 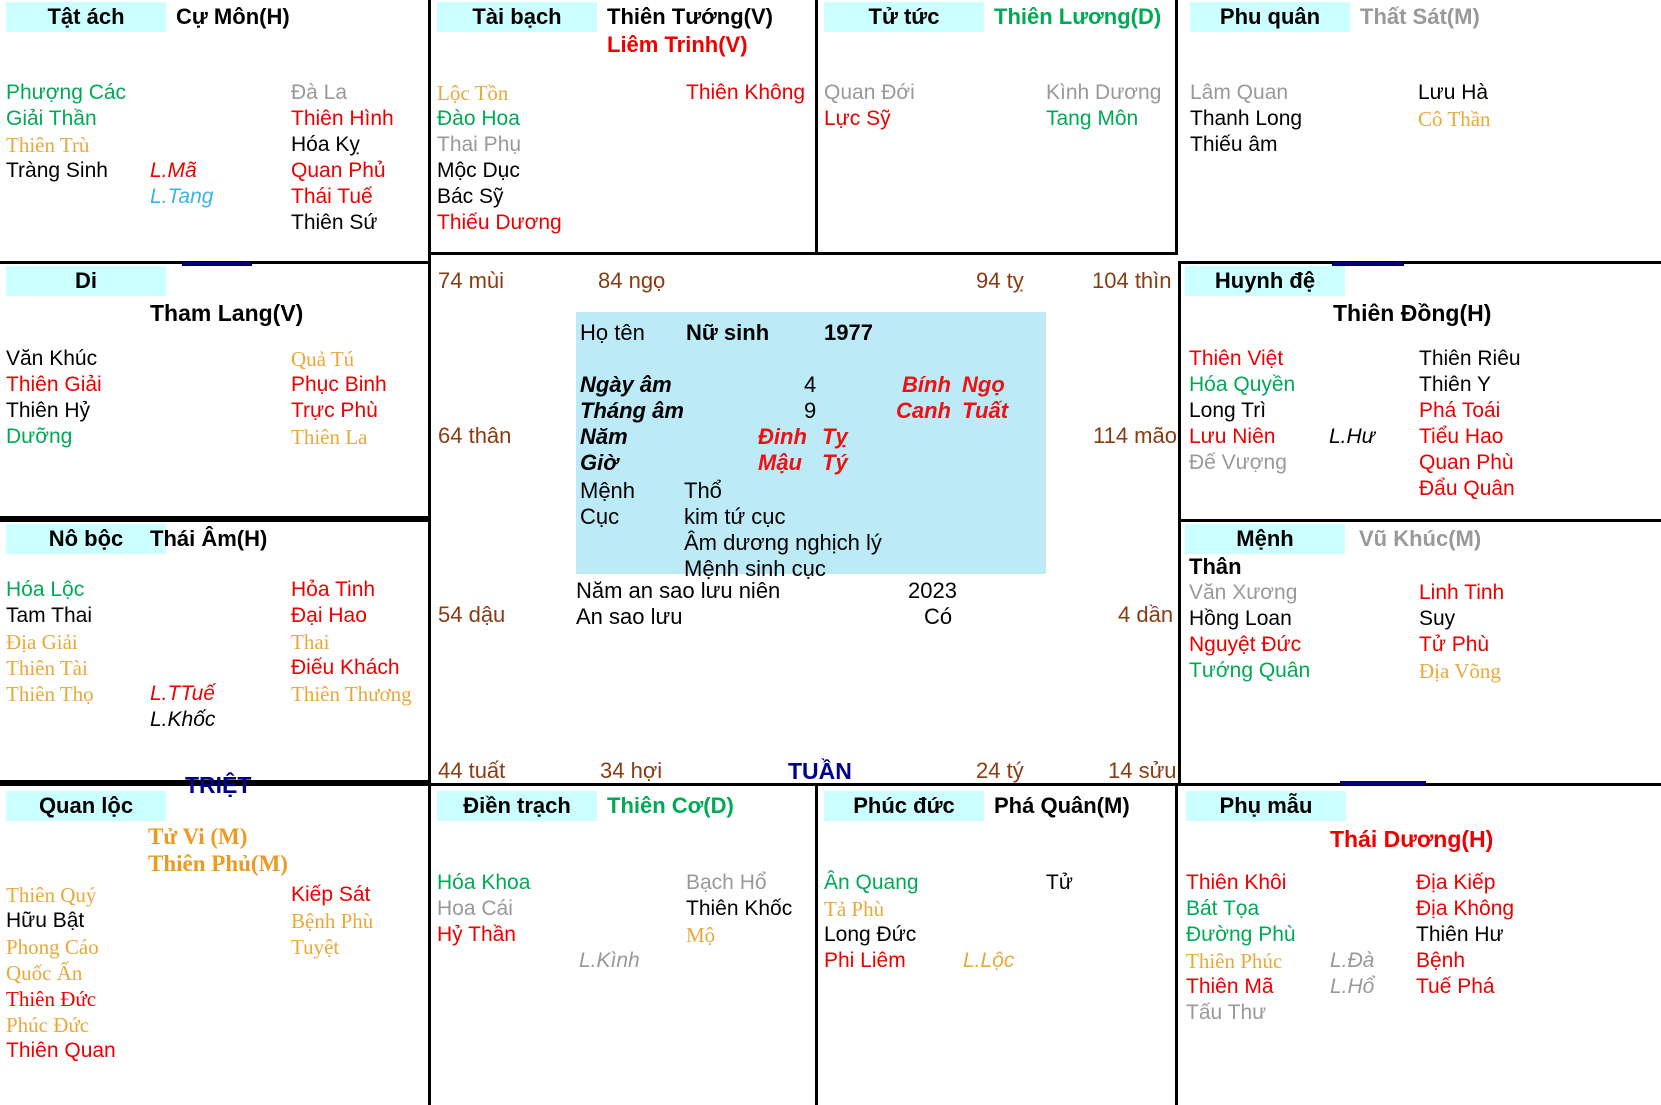 I want to click on star: Tràng Sinh, so click(x=57, y=170).